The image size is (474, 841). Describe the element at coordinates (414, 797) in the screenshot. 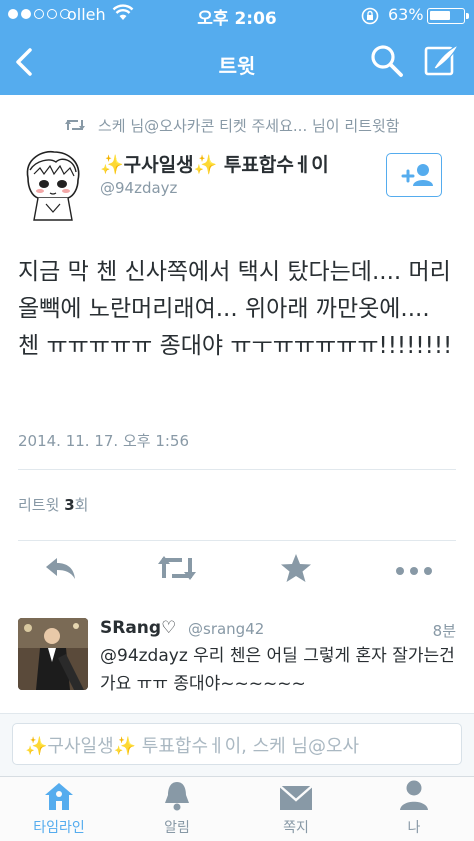

I see `person-icon` at that location.